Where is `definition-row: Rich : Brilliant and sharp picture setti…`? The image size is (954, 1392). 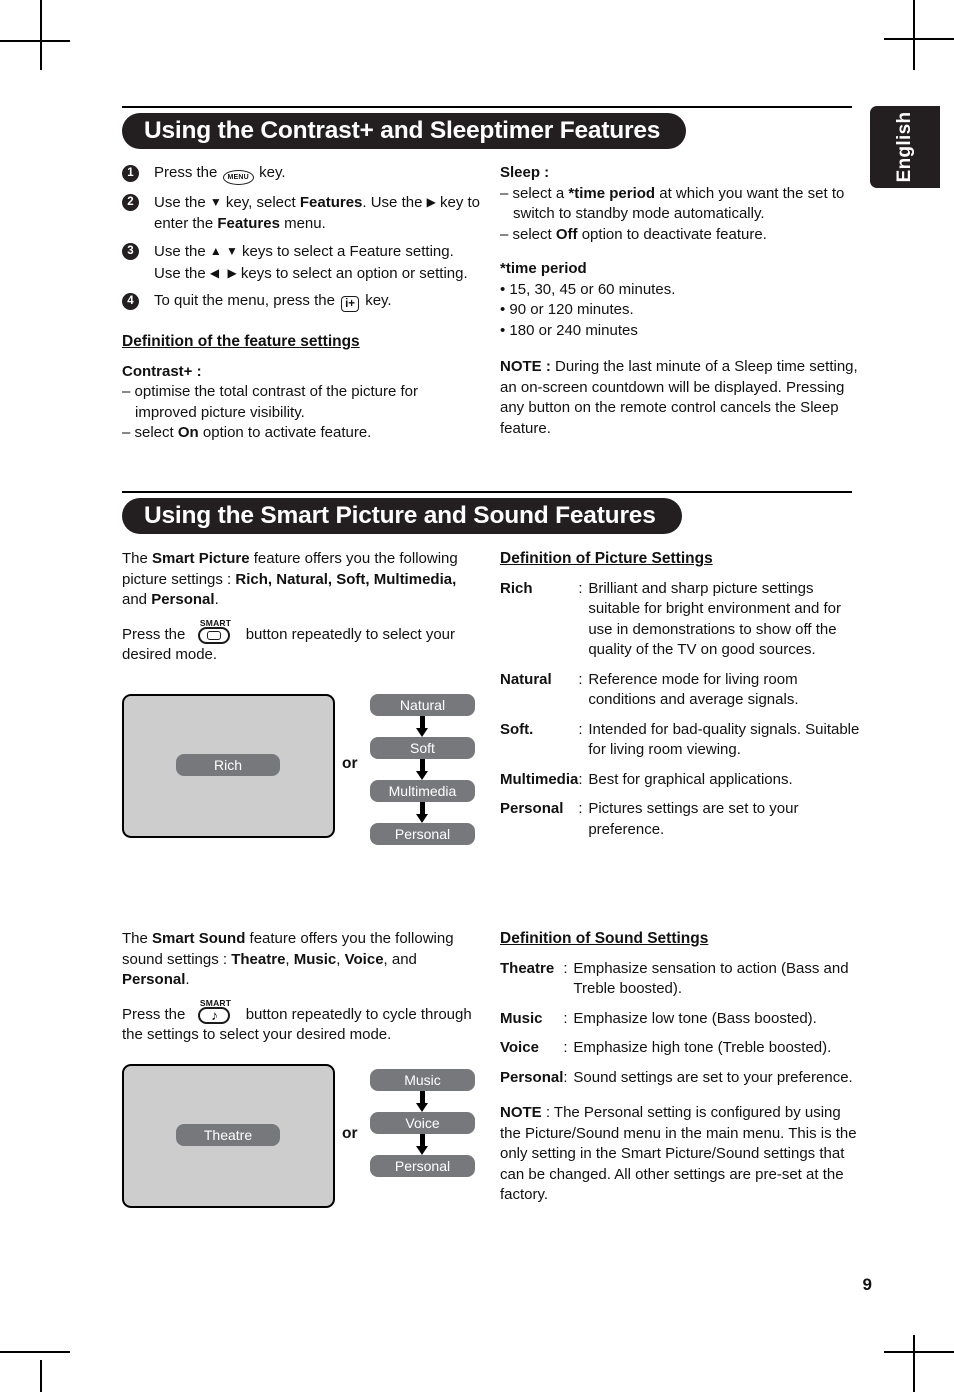 definition-row: Rich : Brilliant and sharp picture setti… is located at coordinates (682, 624).